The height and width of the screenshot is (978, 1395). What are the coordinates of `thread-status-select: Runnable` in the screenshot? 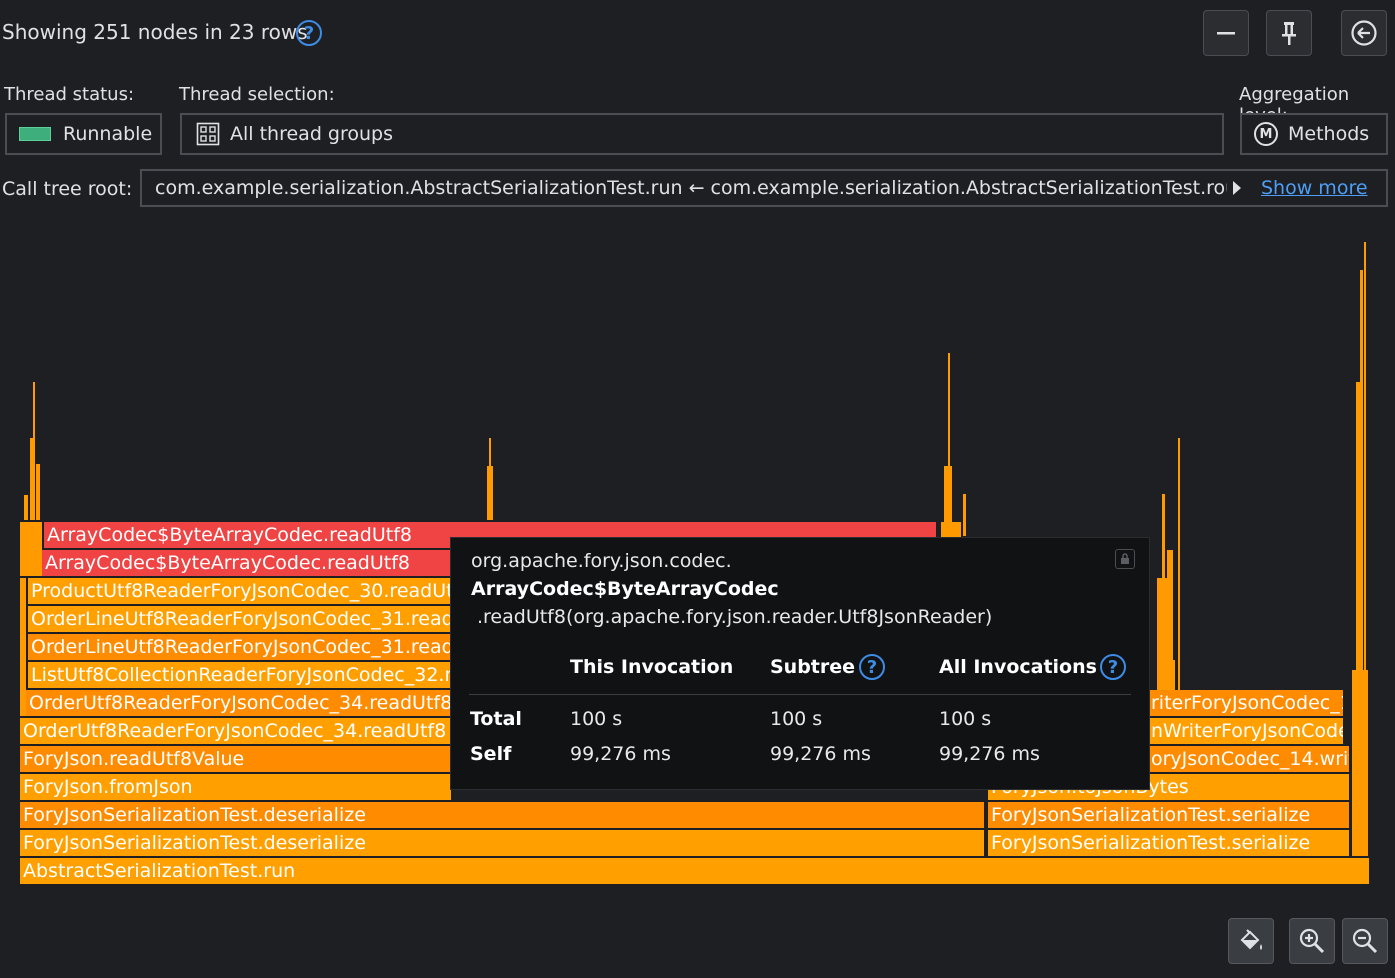 It's located at (83, 134).